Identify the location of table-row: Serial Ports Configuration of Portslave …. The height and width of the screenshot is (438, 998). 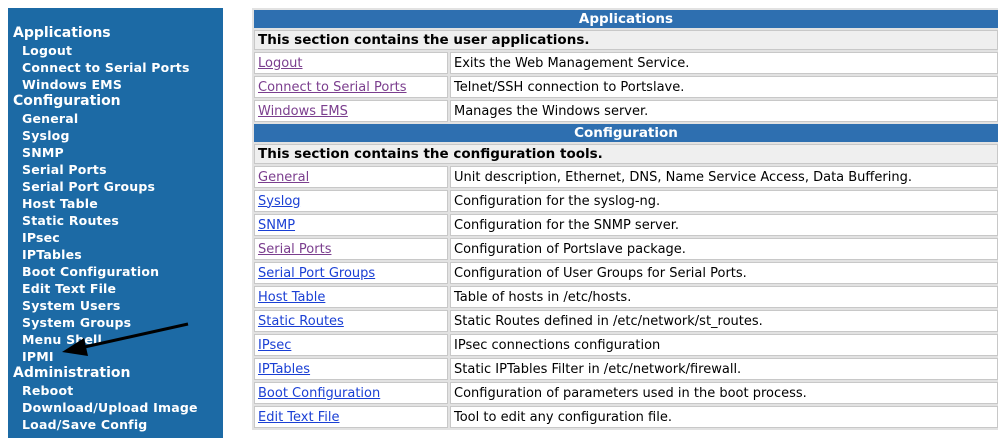
(626, 249).